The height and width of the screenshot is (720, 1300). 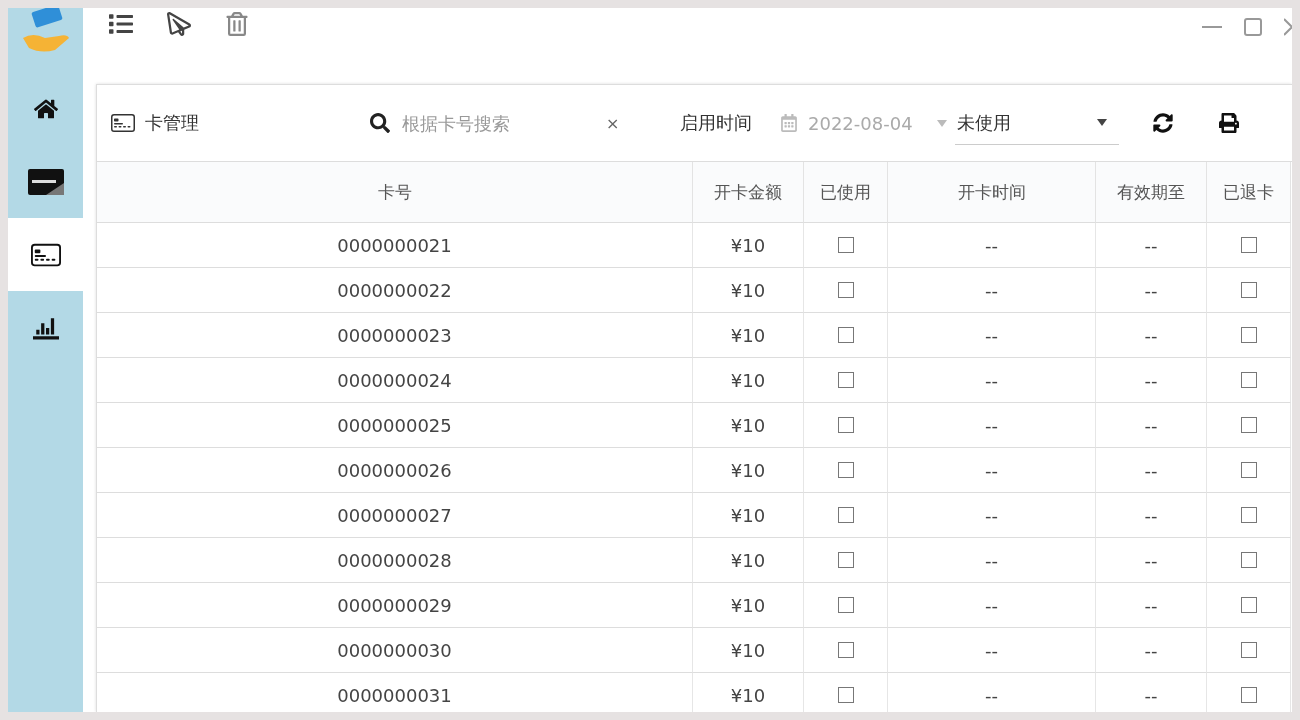 I want to click on credit-card-icon, so click(x=123, y=123).